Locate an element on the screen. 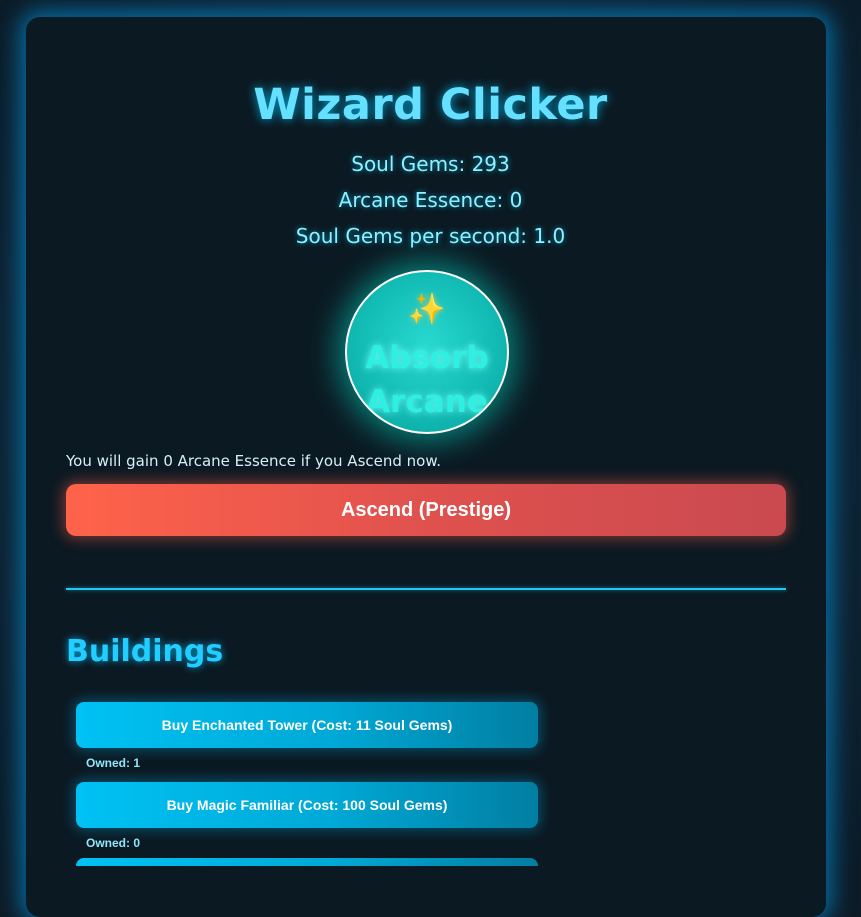  arcane-essence-counter: Arcane Essence: 0 is located at coordinates (430, 200).